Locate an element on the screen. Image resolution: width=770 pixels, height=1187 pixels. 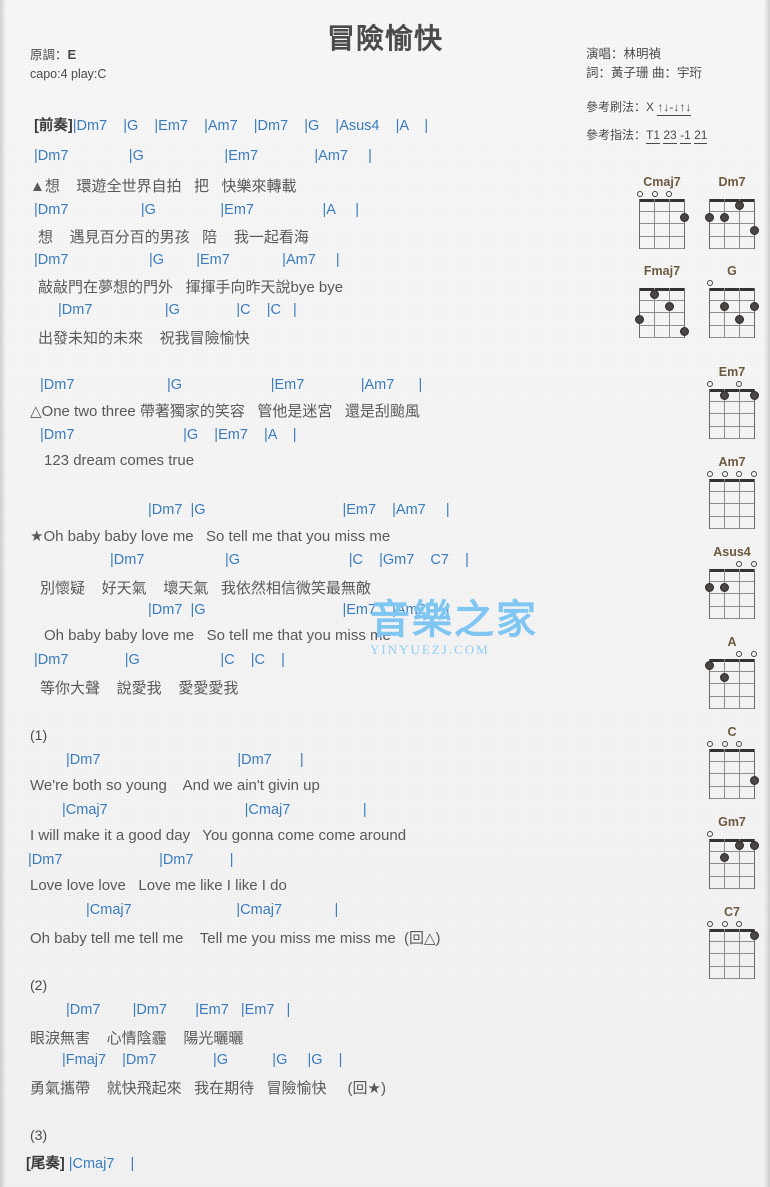
strum-x: X is located at coordinates (650, 107).